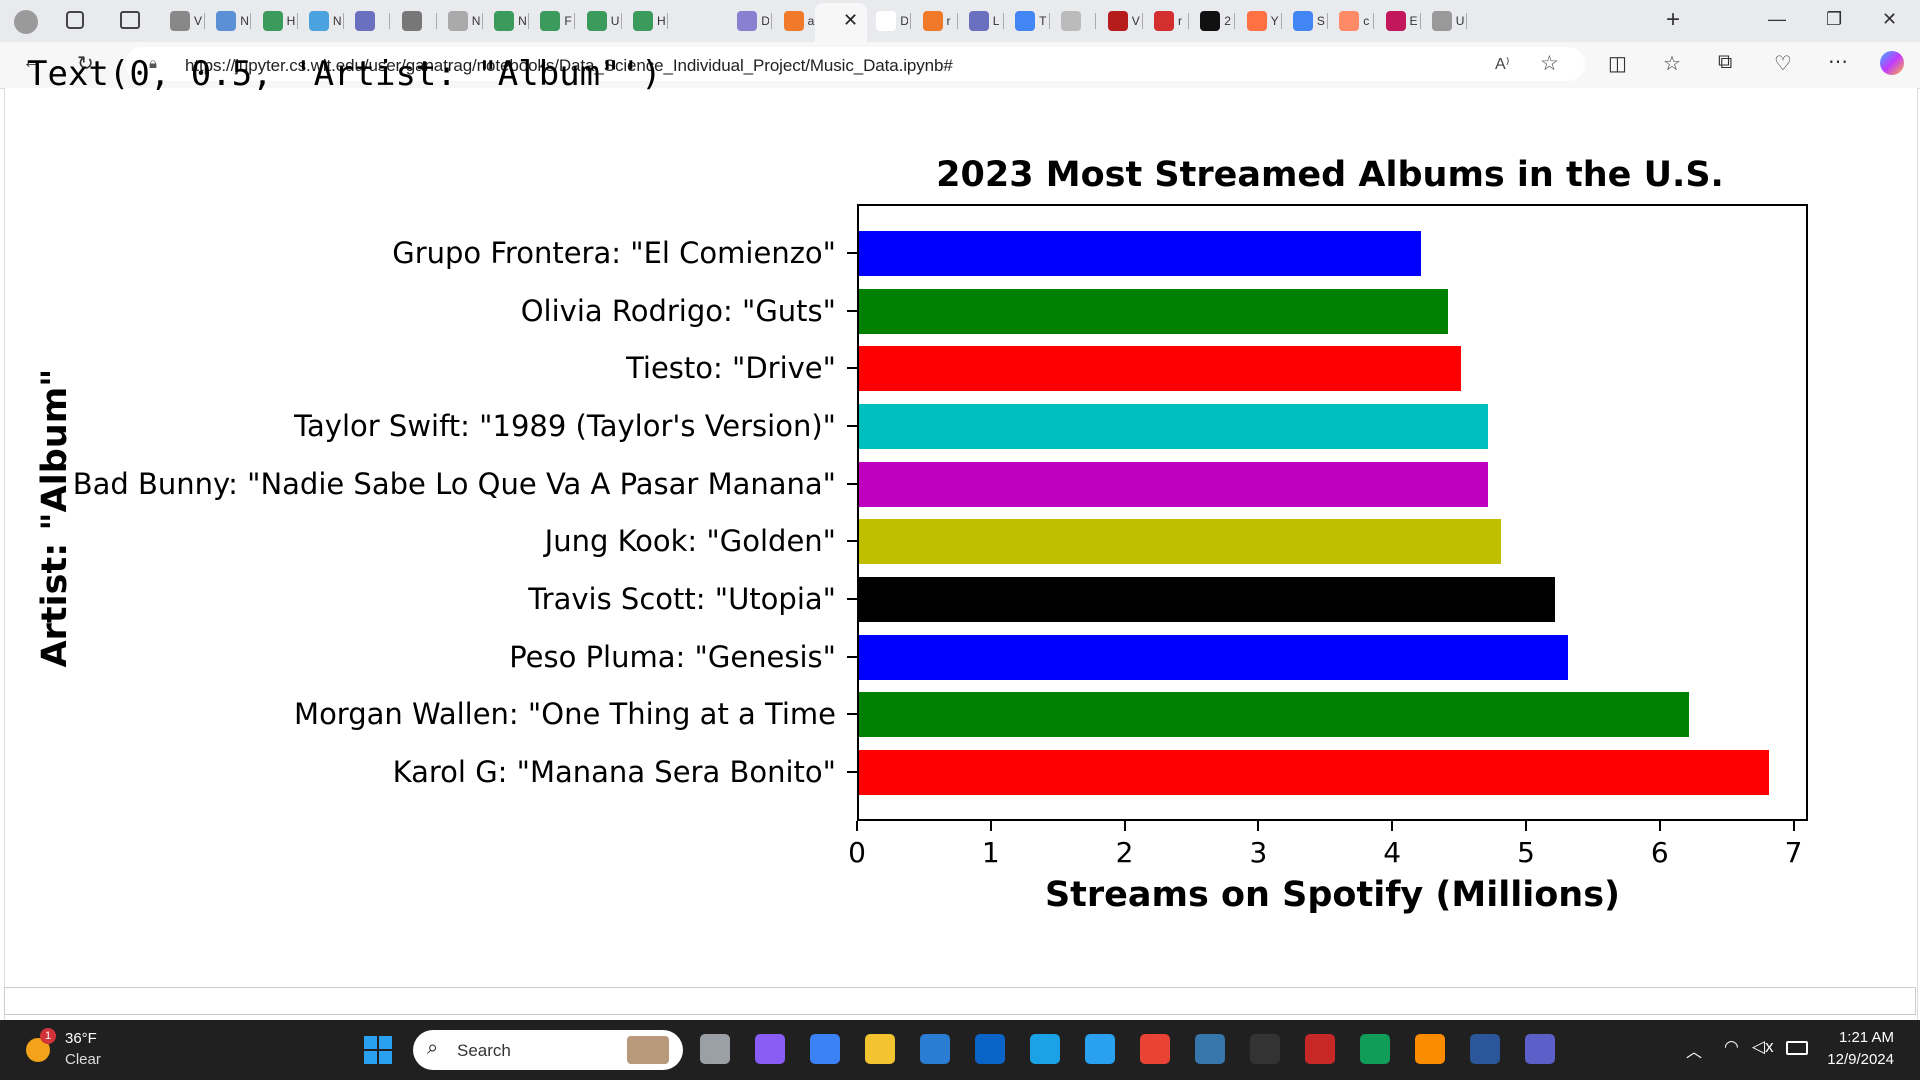 This screenshot has width=1920, height=1080. I want to click on tab-actions-icon, so click(130, 20).